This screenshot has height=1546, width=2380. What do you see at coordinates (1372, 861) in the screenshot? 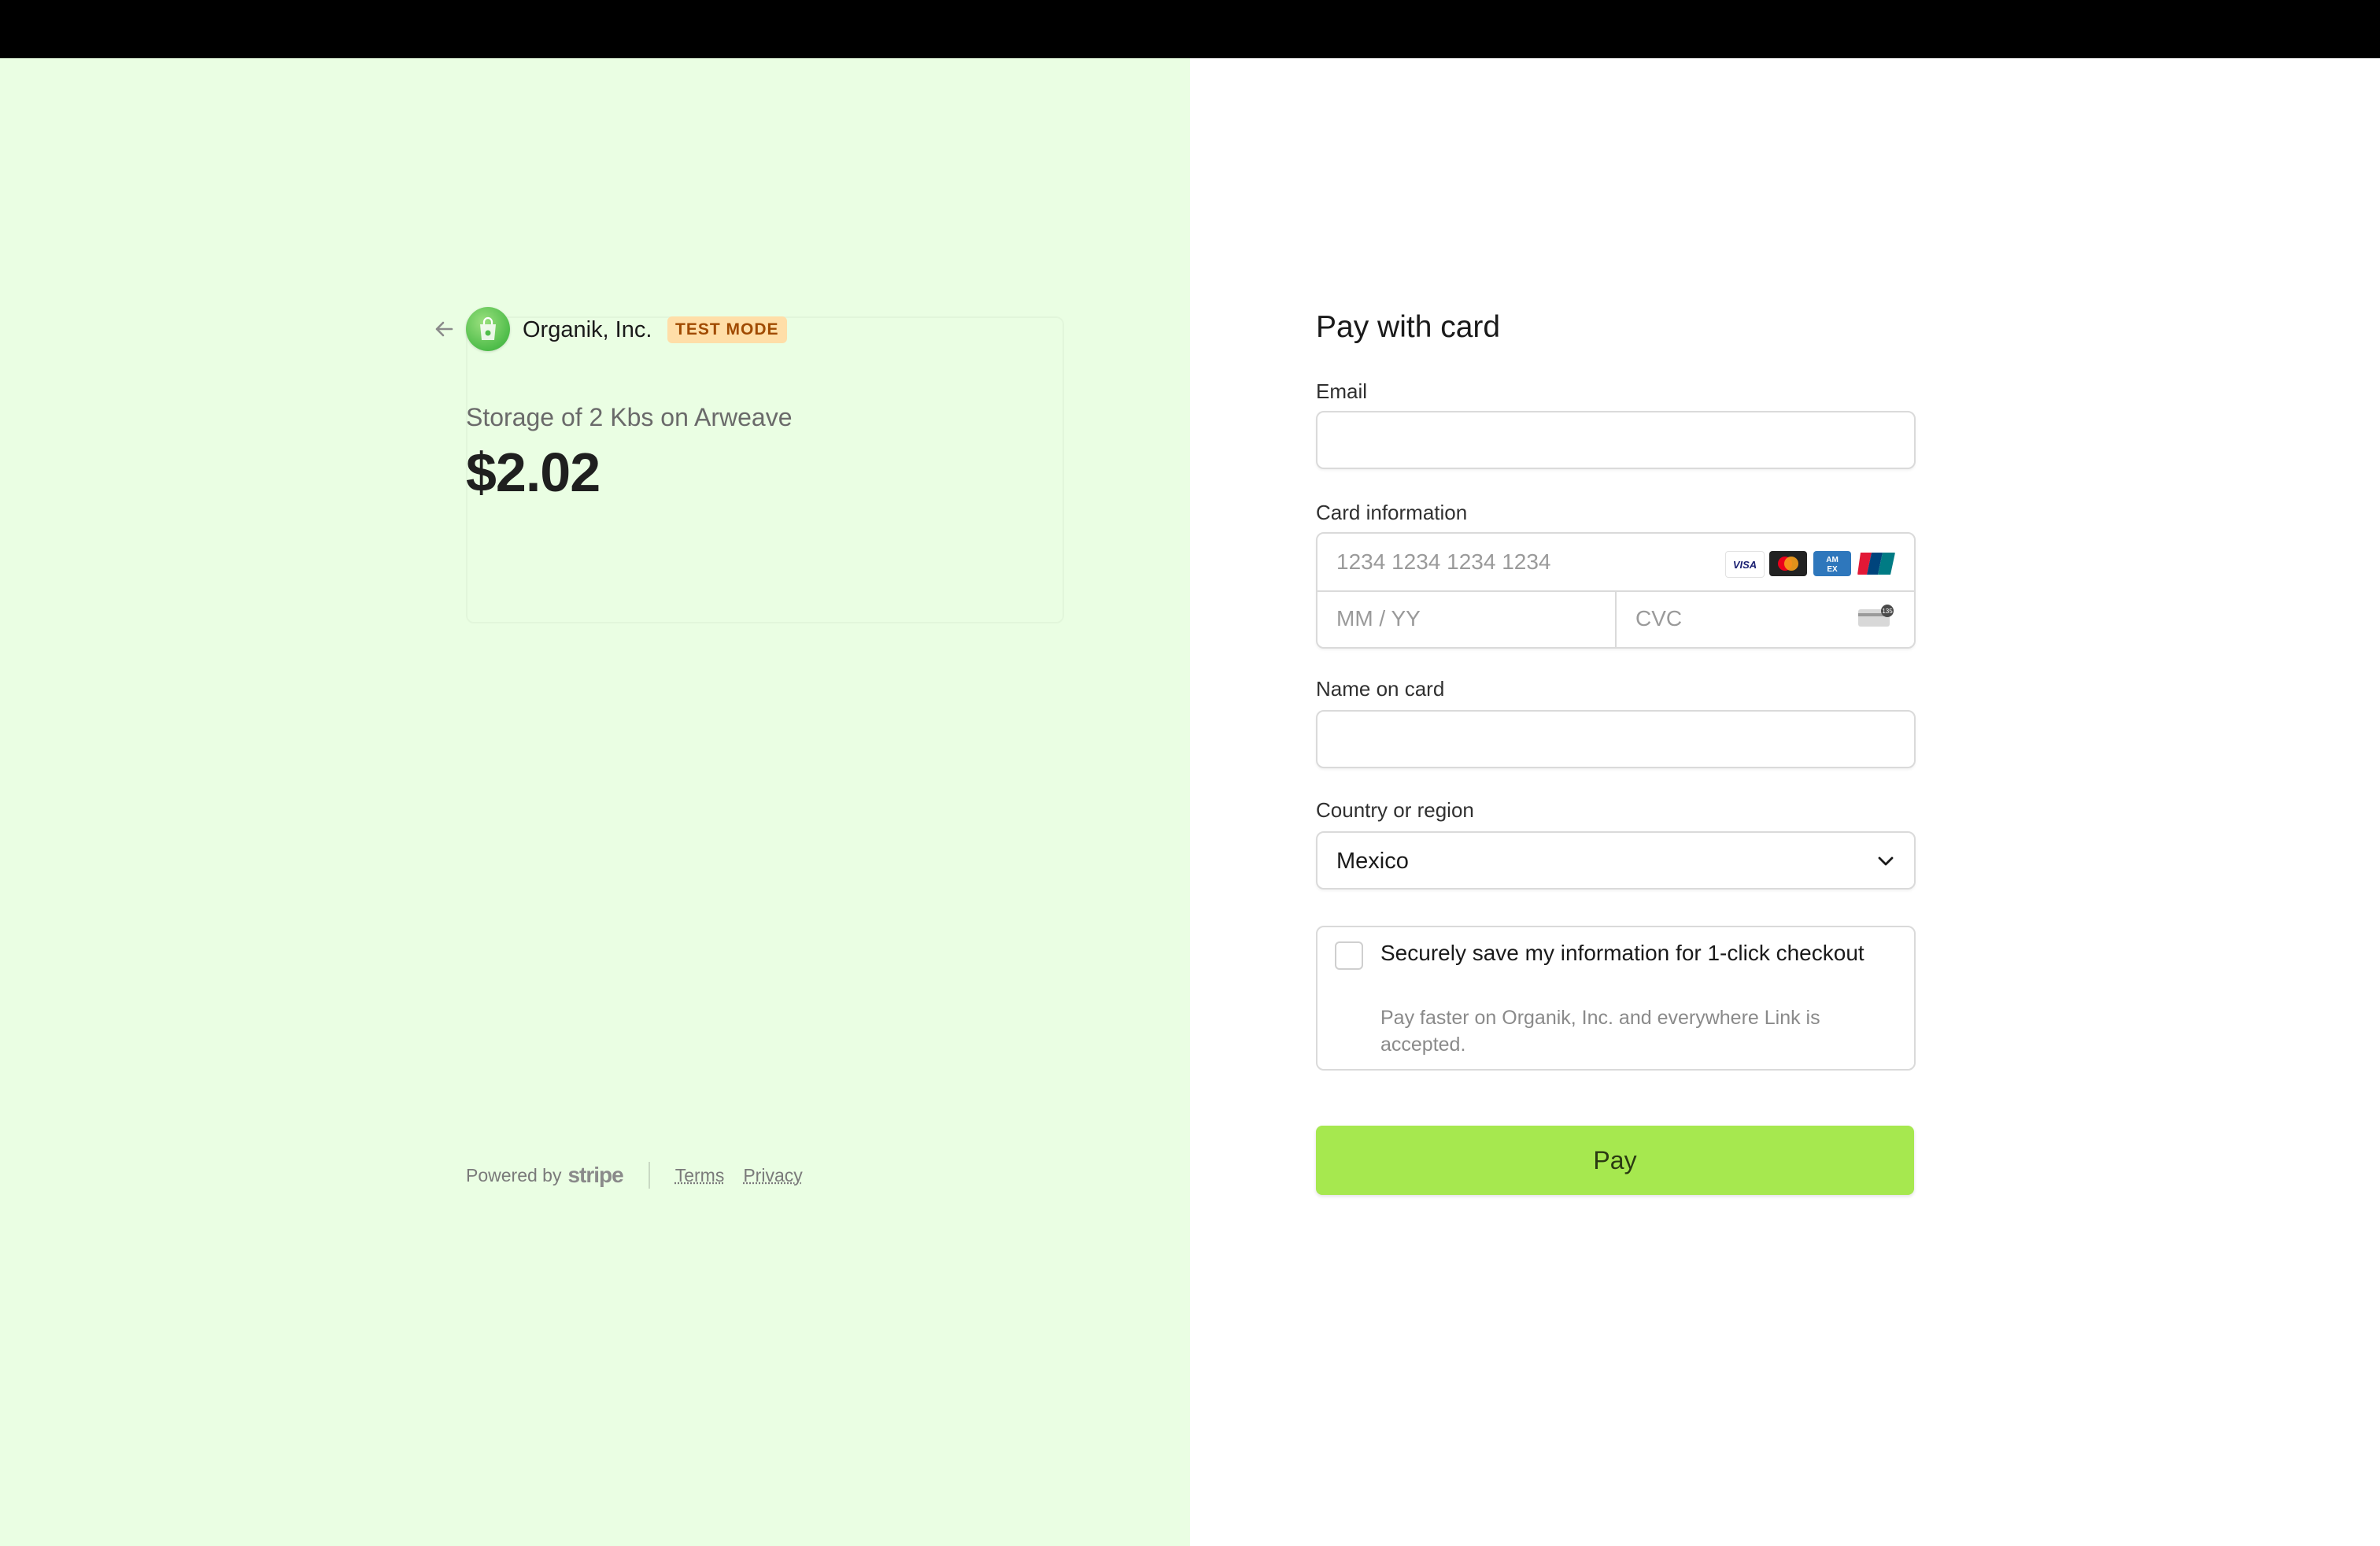
I see `country-value: Mexico` at bounding box center [1372, 861].